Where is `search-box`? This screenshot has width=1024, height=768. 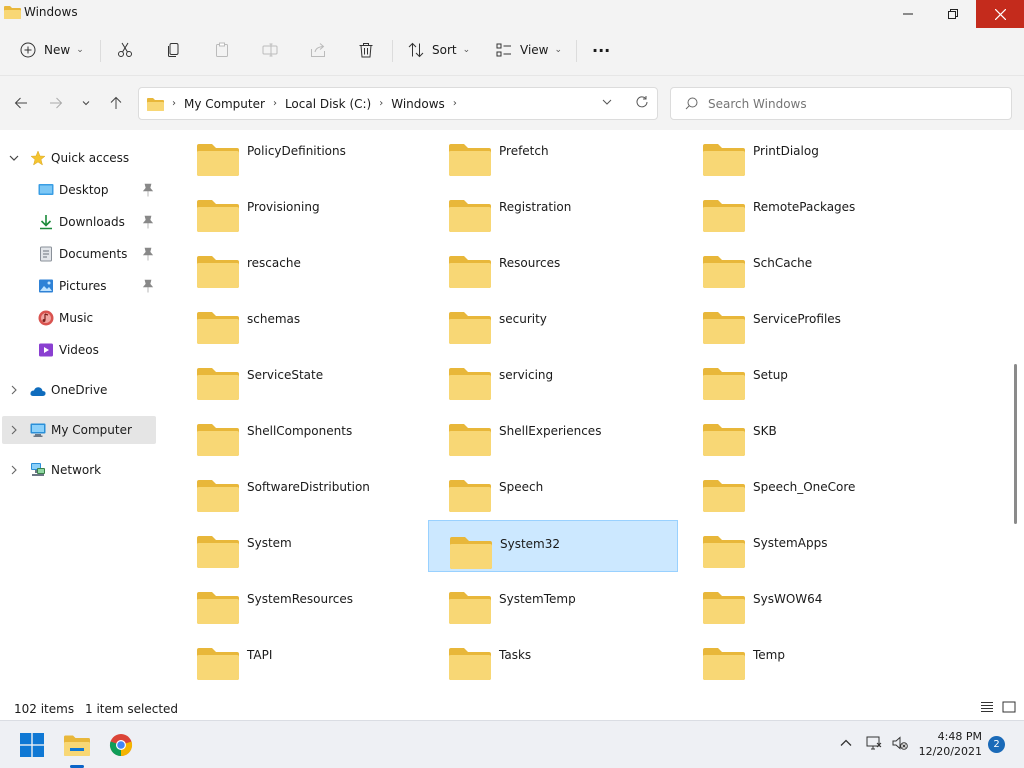
search-box is located at coordinates (841, 103).